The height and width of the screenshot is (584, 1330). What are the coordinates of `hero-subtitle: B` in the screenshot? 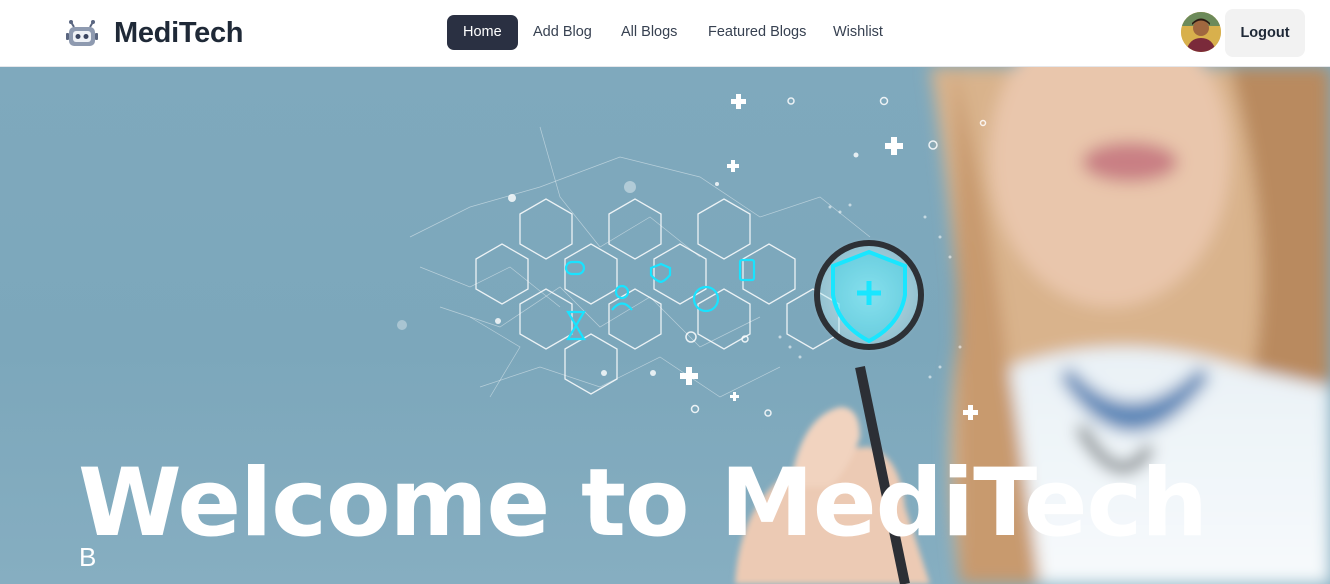 It's located at (88, 557).